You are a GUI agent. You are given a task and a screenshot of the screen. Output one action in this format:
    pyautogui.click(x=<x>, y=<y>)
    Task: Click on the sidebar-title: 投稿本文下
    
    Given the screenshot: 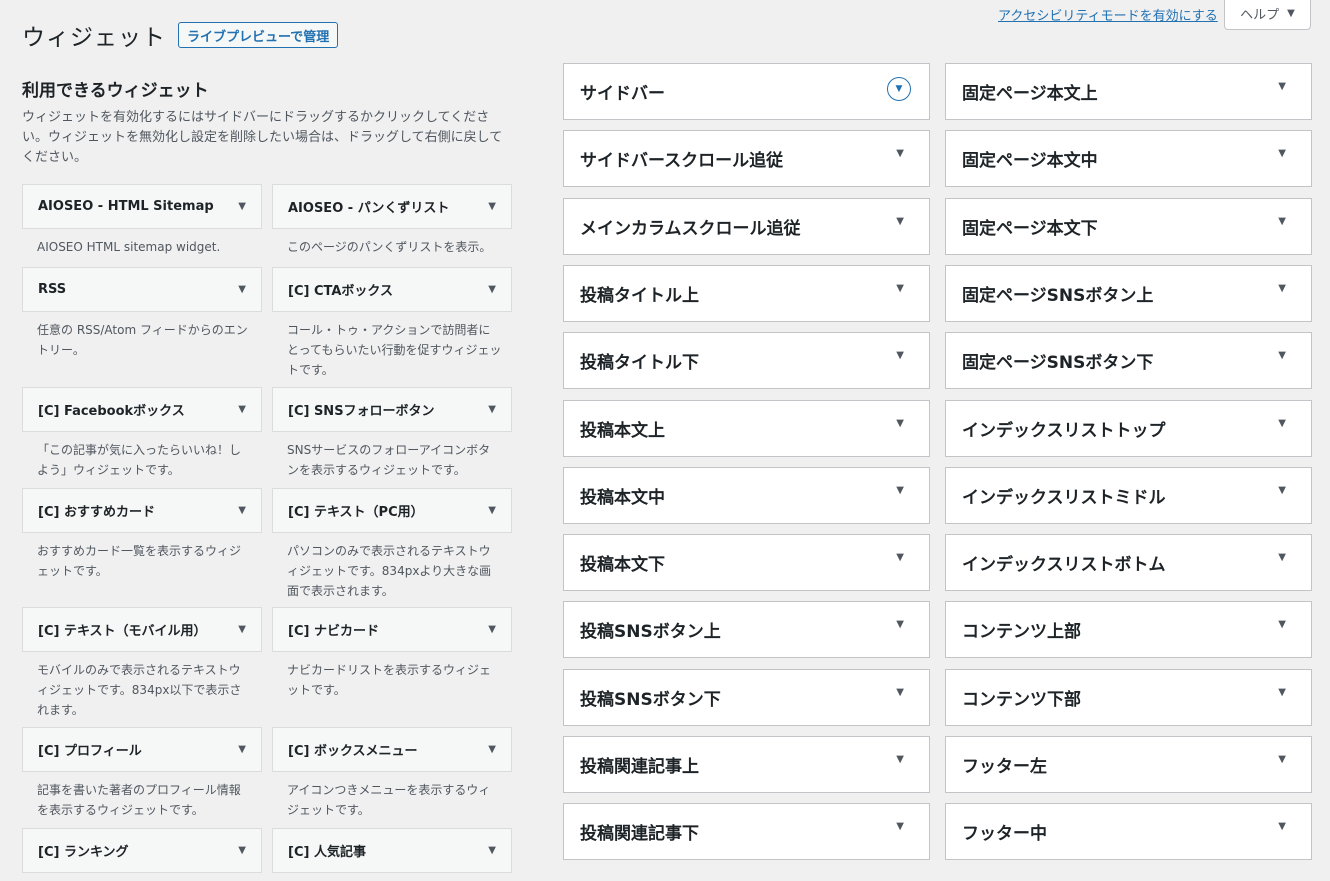 What is the action you would take?
    pyautogui.click(x=622, y=565)
    